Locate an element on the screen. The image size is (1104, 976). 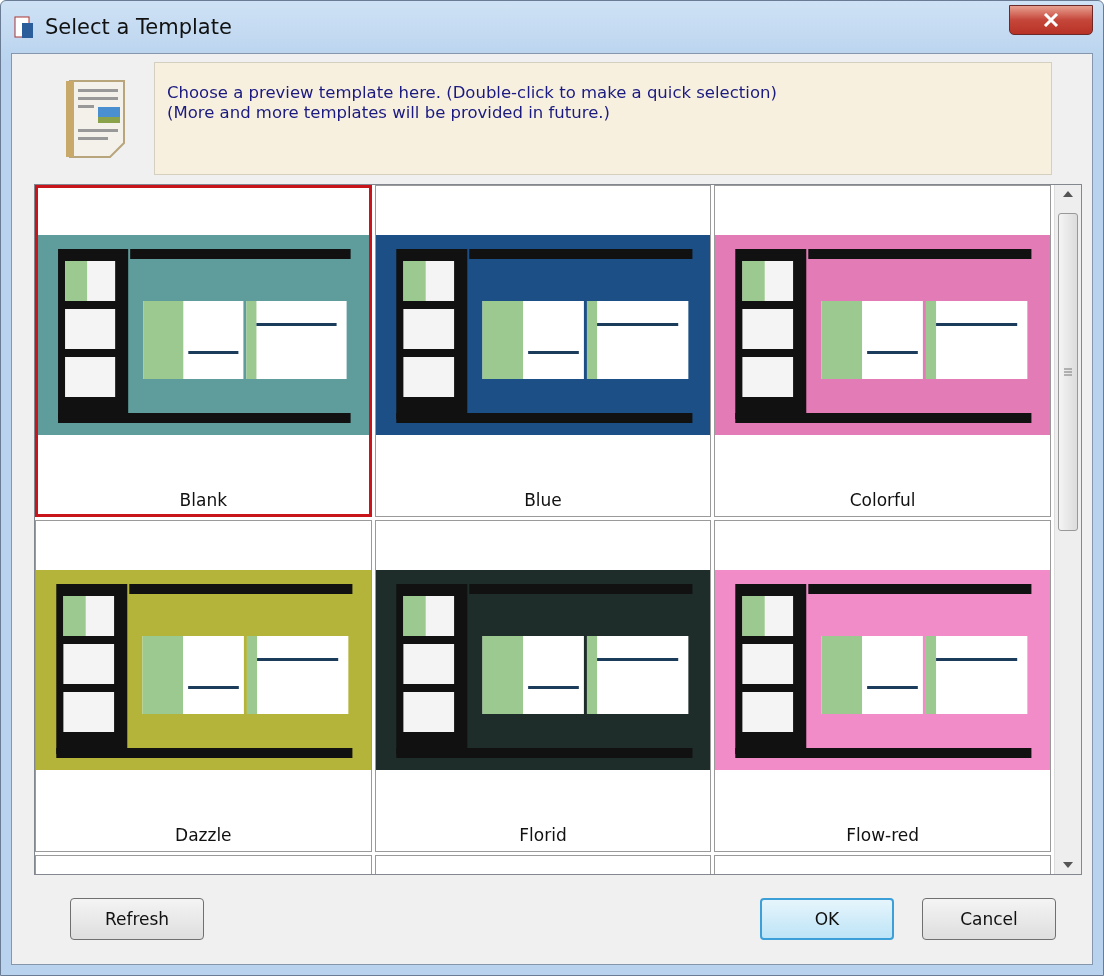
template-card: Flow-red is located at coordinates (882, 686).